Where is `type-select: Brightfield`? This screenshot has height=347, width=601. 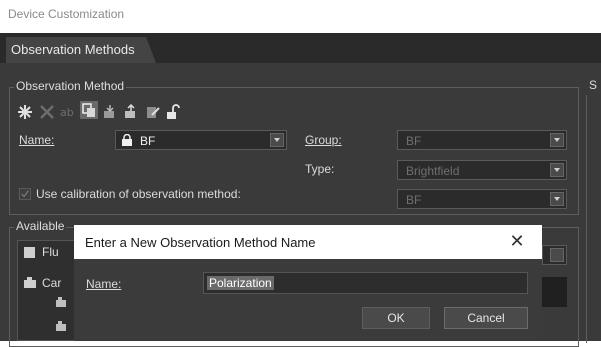
type-select: Brightfield is located at coordinates (482, 170).